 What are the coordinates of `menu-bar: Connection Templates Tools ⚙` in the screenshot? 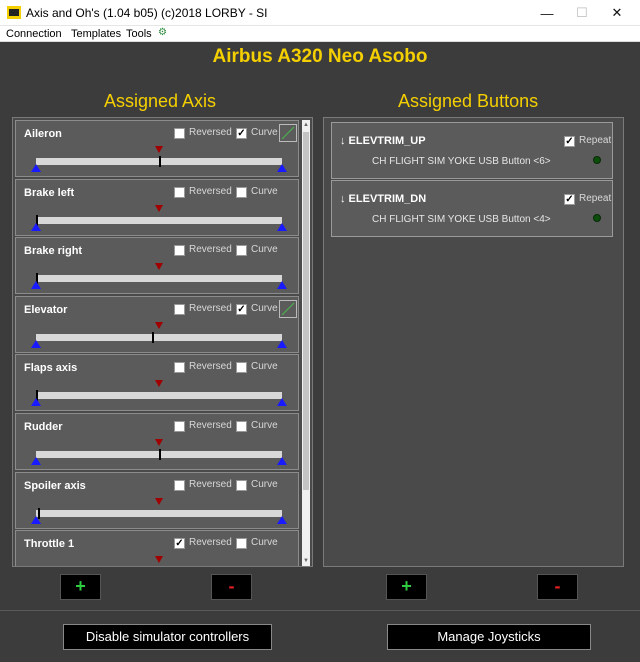 It's located at (320, 34).